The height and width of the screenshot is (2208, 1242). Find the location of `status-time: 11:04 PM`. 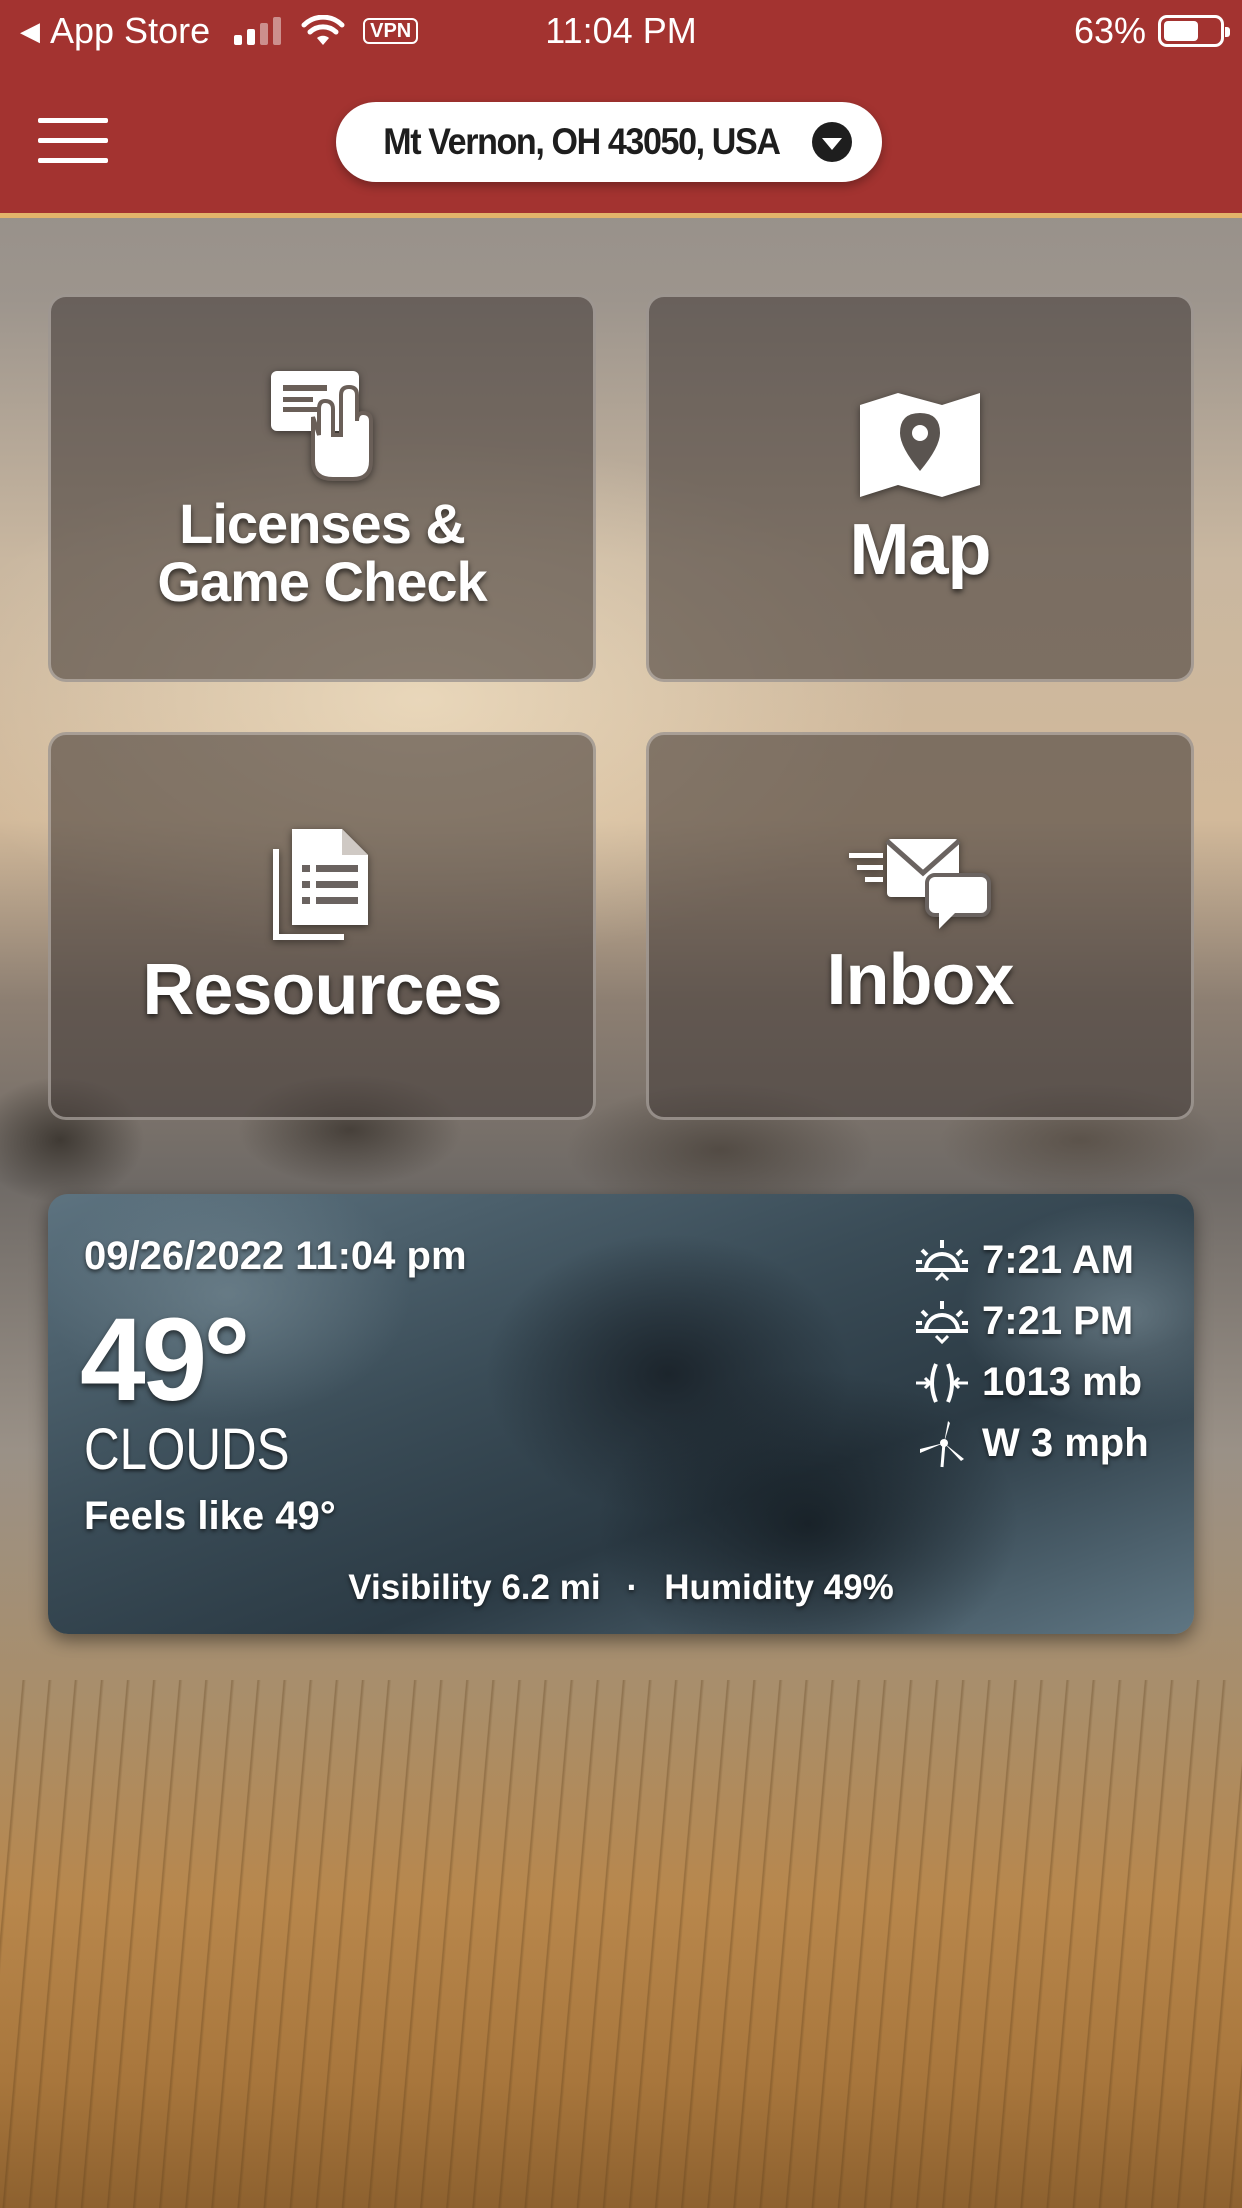

status-time: 11:04 PM is located at coordinates (621, 30).